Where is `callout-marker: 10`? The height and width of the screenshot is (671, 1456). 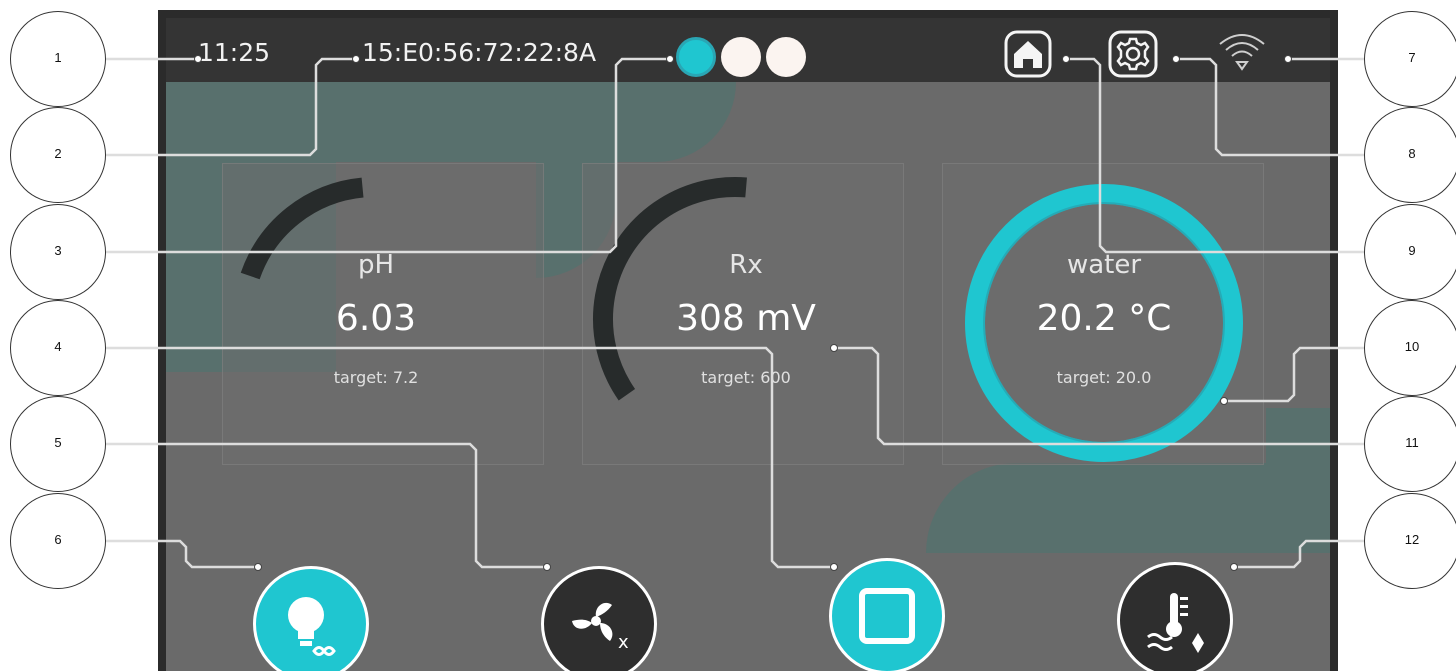
callout-marker: 10 is located at coordinates (1410, 348).